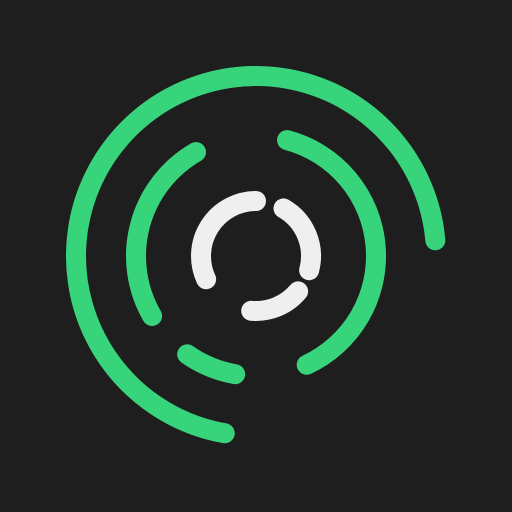 This screenshot has height=512, width=512. Describe the element at coordinates (331, 252) in the screenshot. I see `middle-ring-arc-right` at that location.